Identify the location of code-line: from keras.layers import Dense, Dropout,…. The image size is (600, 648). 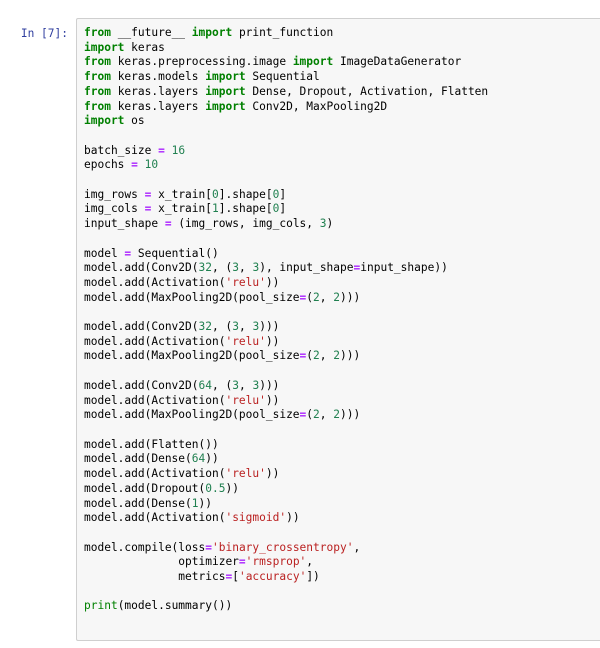
(286, 91).